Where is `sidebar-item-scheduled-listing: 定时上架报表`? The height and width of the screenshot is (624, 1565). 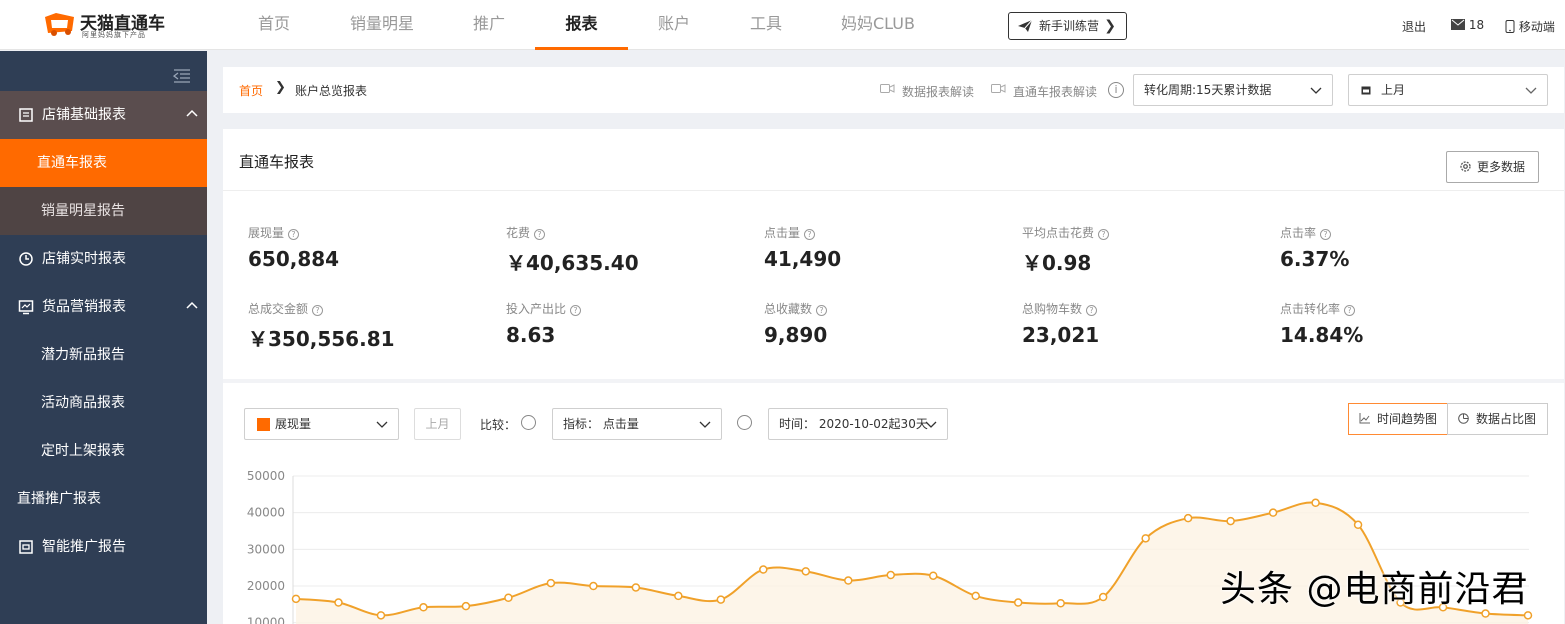 sidebar-item-scheduled-listing: 定时上架报表 is located at coordinates (103, 451).